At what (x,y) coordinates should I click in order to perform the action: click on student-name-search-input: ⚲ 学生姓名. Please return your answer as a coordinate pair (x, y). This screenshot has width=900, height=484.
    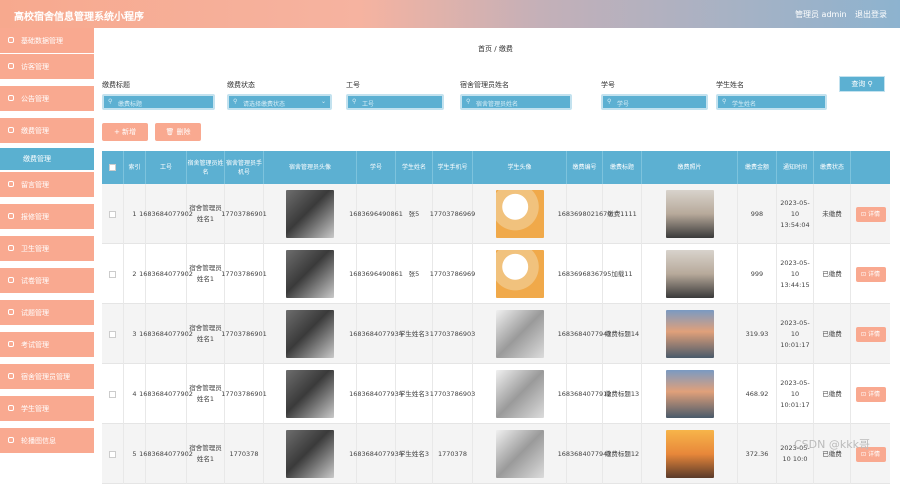
    Looking at the image, I should click on (771, 102).